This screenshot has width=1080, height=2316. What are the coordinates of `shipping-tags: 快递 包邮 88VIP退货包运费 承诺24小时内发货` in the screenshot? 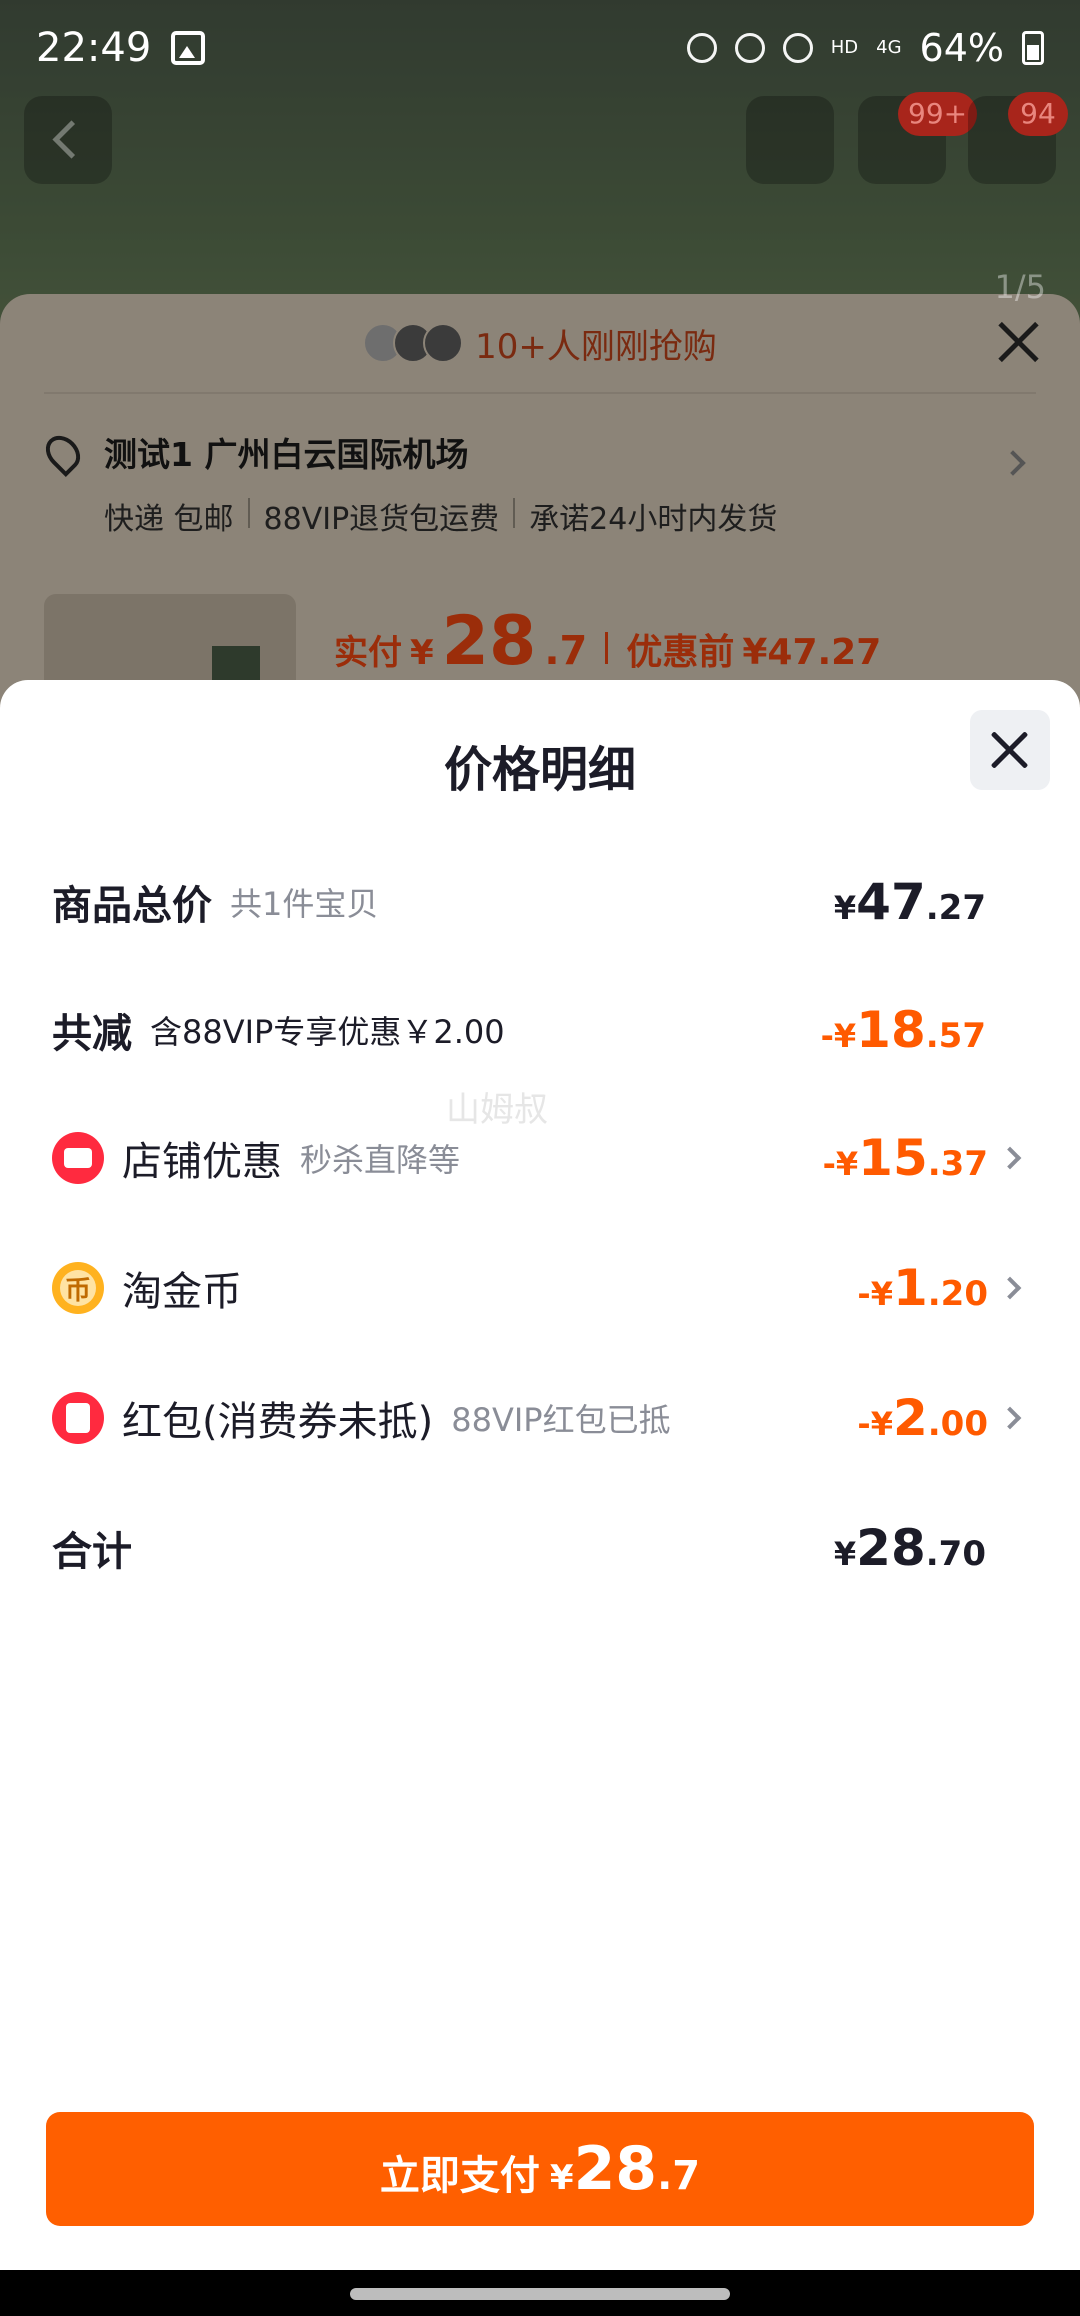 It's located at (440, 516).